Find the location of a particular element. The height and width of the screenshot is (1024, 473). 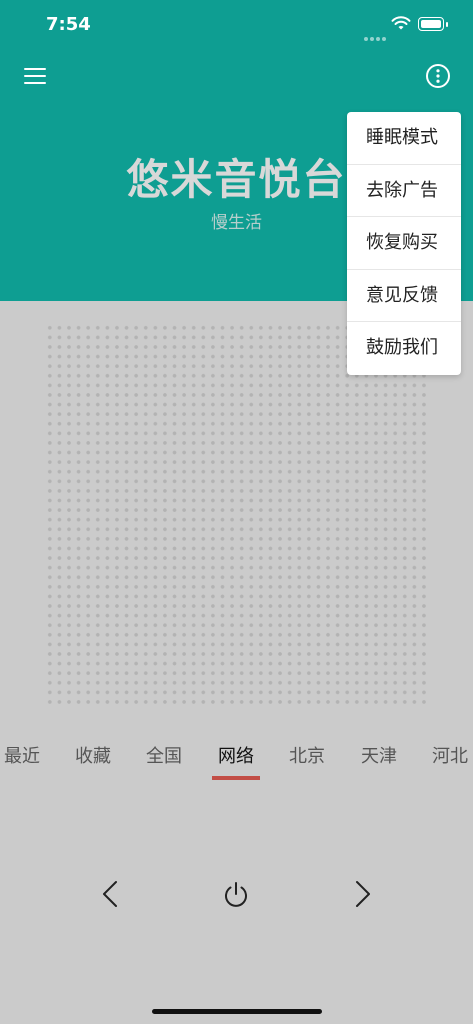

category-tabs: 最近 收藏 全国 网络 北京 天津 河北 is located at coordinates (236, 762).